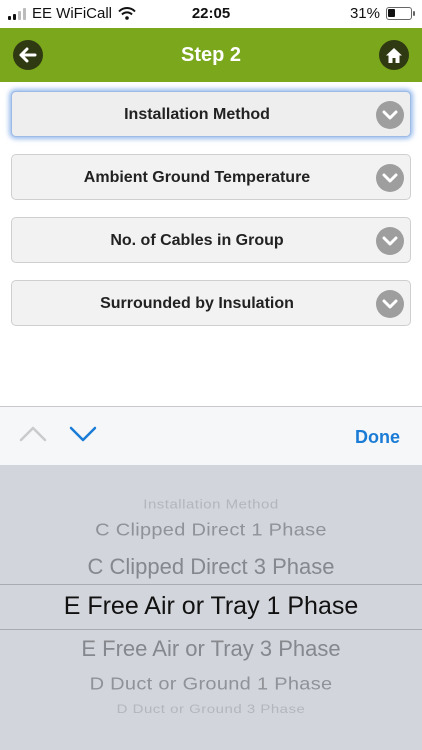 The width and height of the screenshot is (422, 750). I want to click on page-title: Step 2, so click(211, 55).